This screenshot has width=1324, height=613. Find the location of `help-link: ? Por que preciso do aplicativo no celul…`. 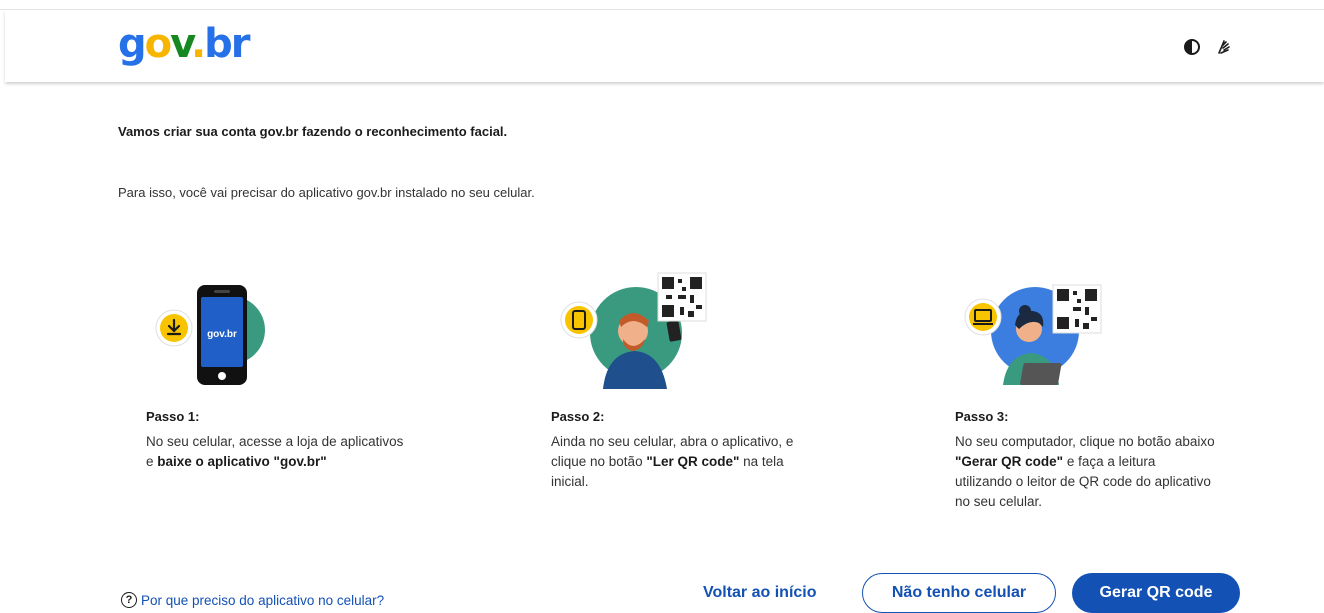

help-link: ? Por que preciso do aplicativo no celul… is located at coordinates (252, 600).